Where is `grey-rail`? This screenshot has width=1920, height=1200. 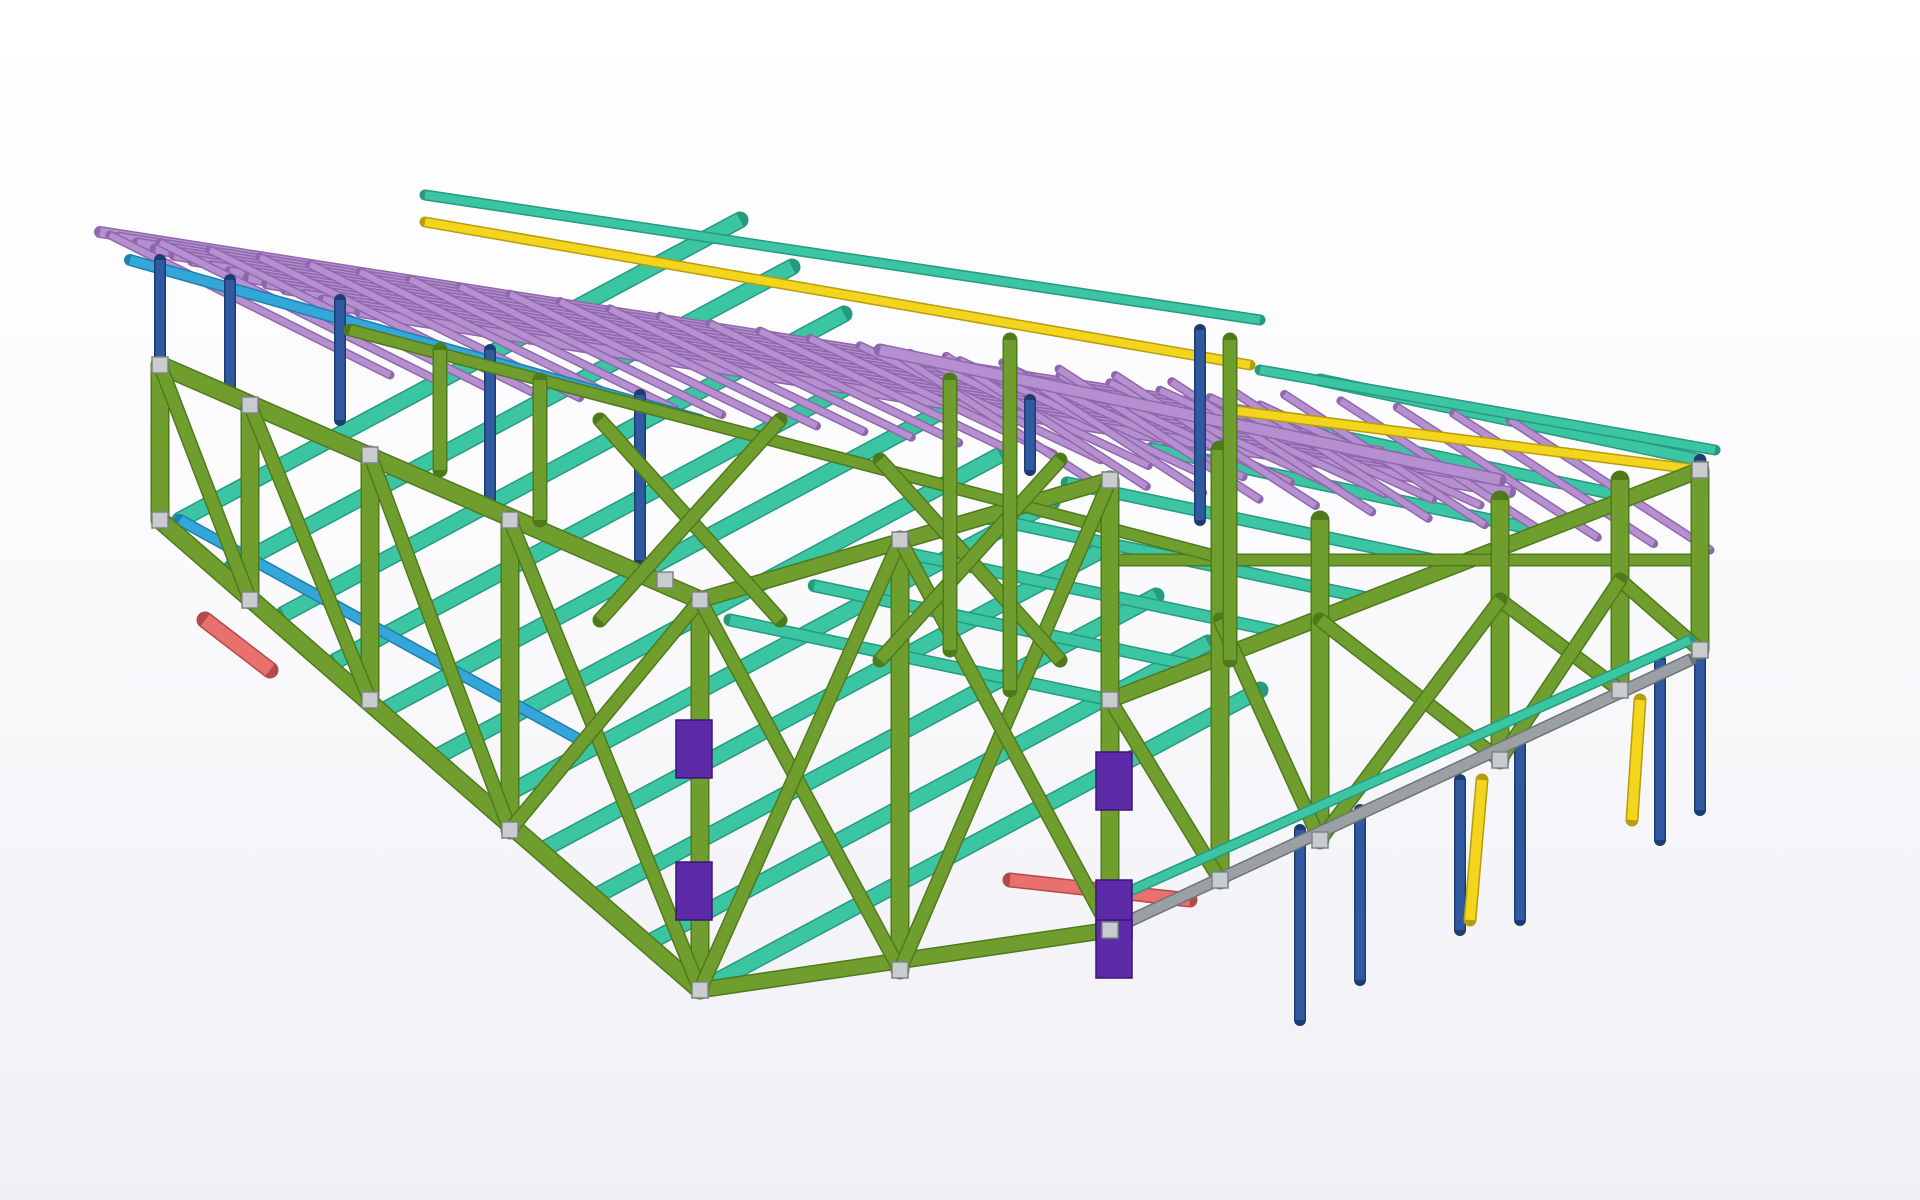
grey-rail is located at coordinates (1400, 795).